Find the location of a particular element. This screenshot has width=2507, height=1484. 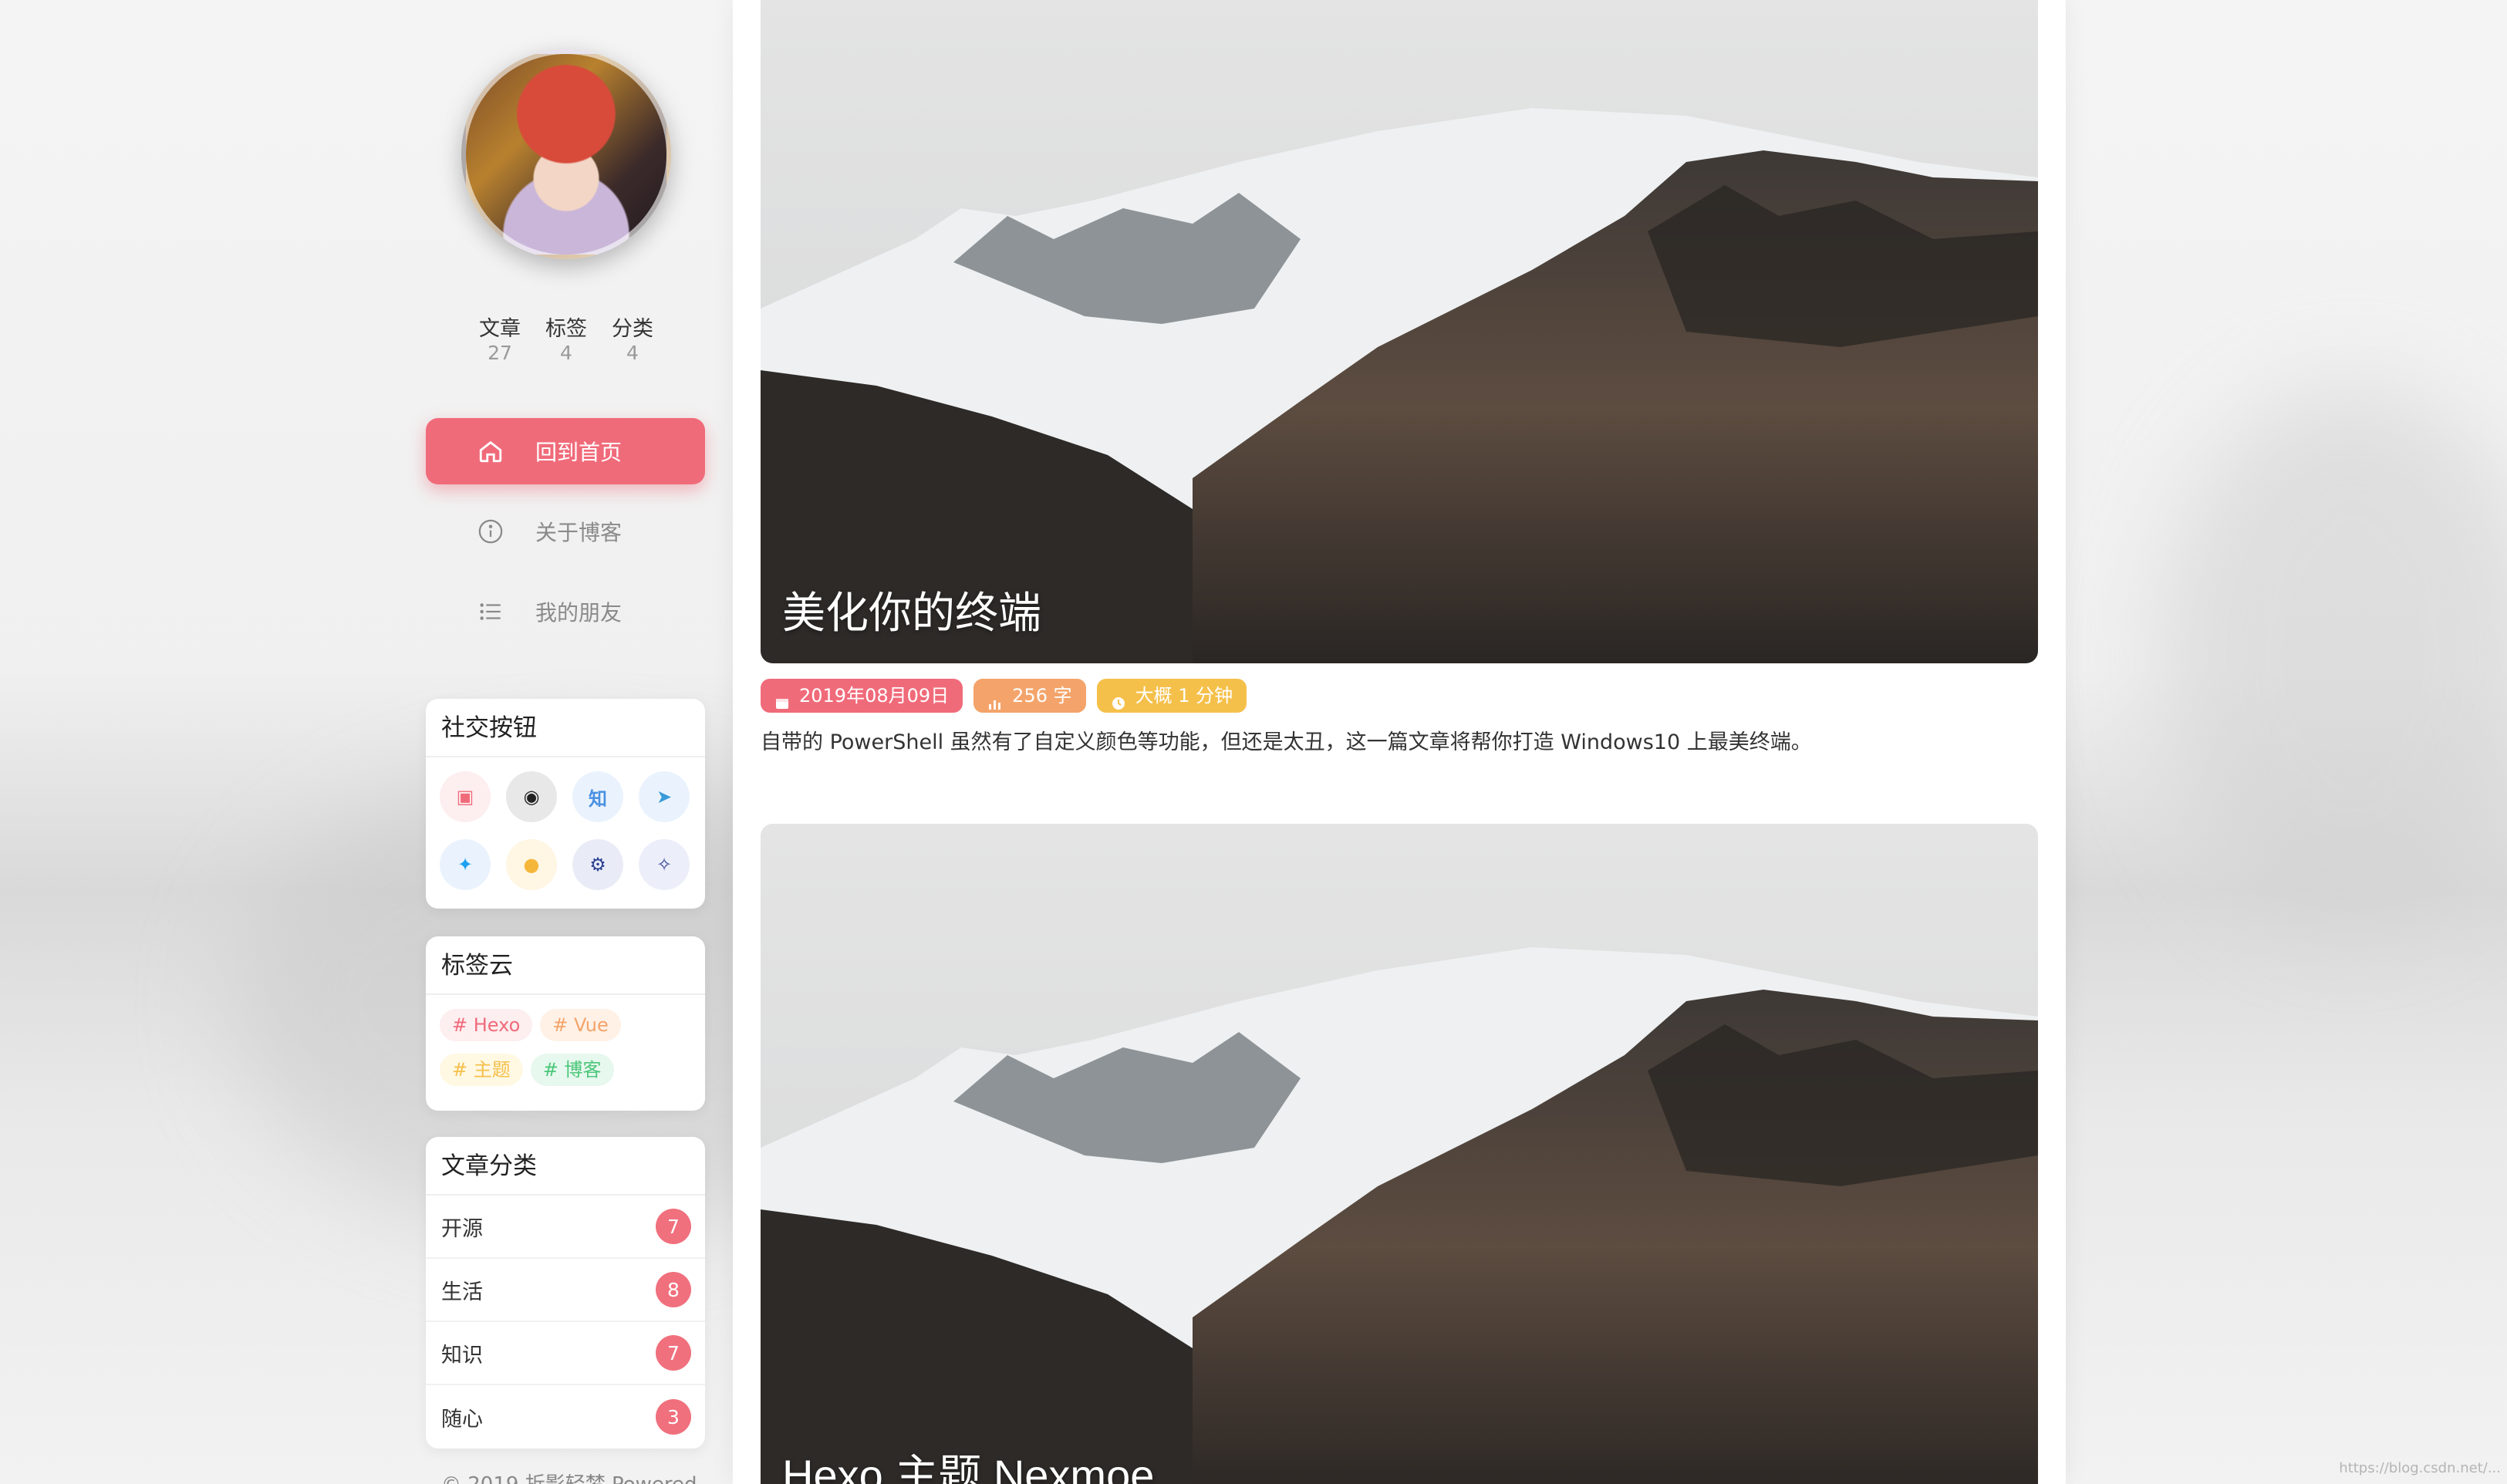

nav-label: 关于博客 is located at coordinates (579, 532).